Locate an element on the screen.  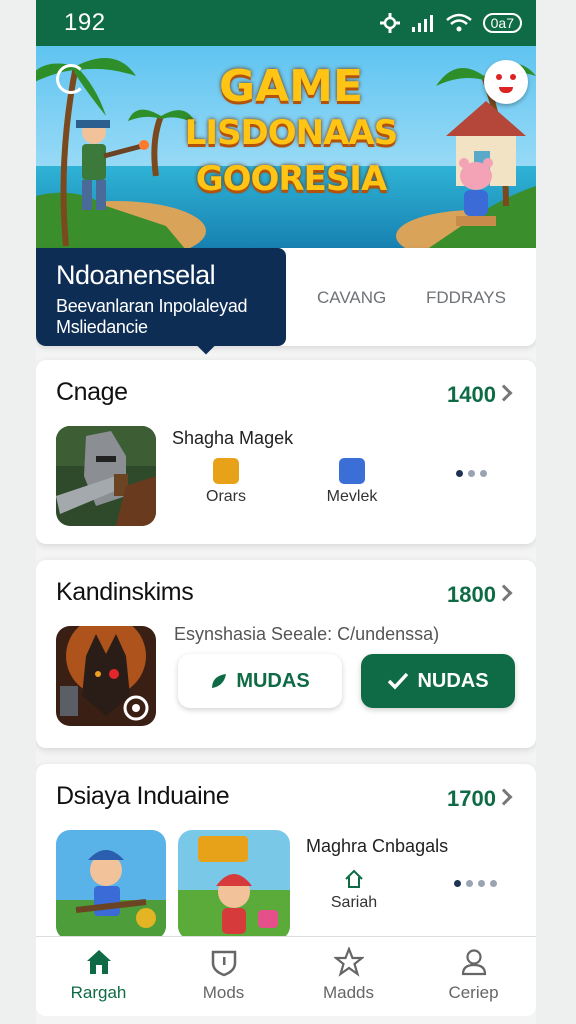
nav-item-mods: Mods is located at coordinates (223, 976).